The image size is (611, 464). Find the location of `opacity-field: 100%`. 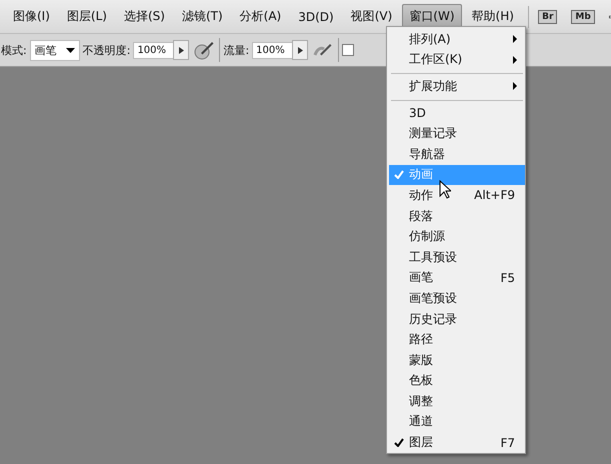

opacity-field: 100% is located at coordinates (154, 50).